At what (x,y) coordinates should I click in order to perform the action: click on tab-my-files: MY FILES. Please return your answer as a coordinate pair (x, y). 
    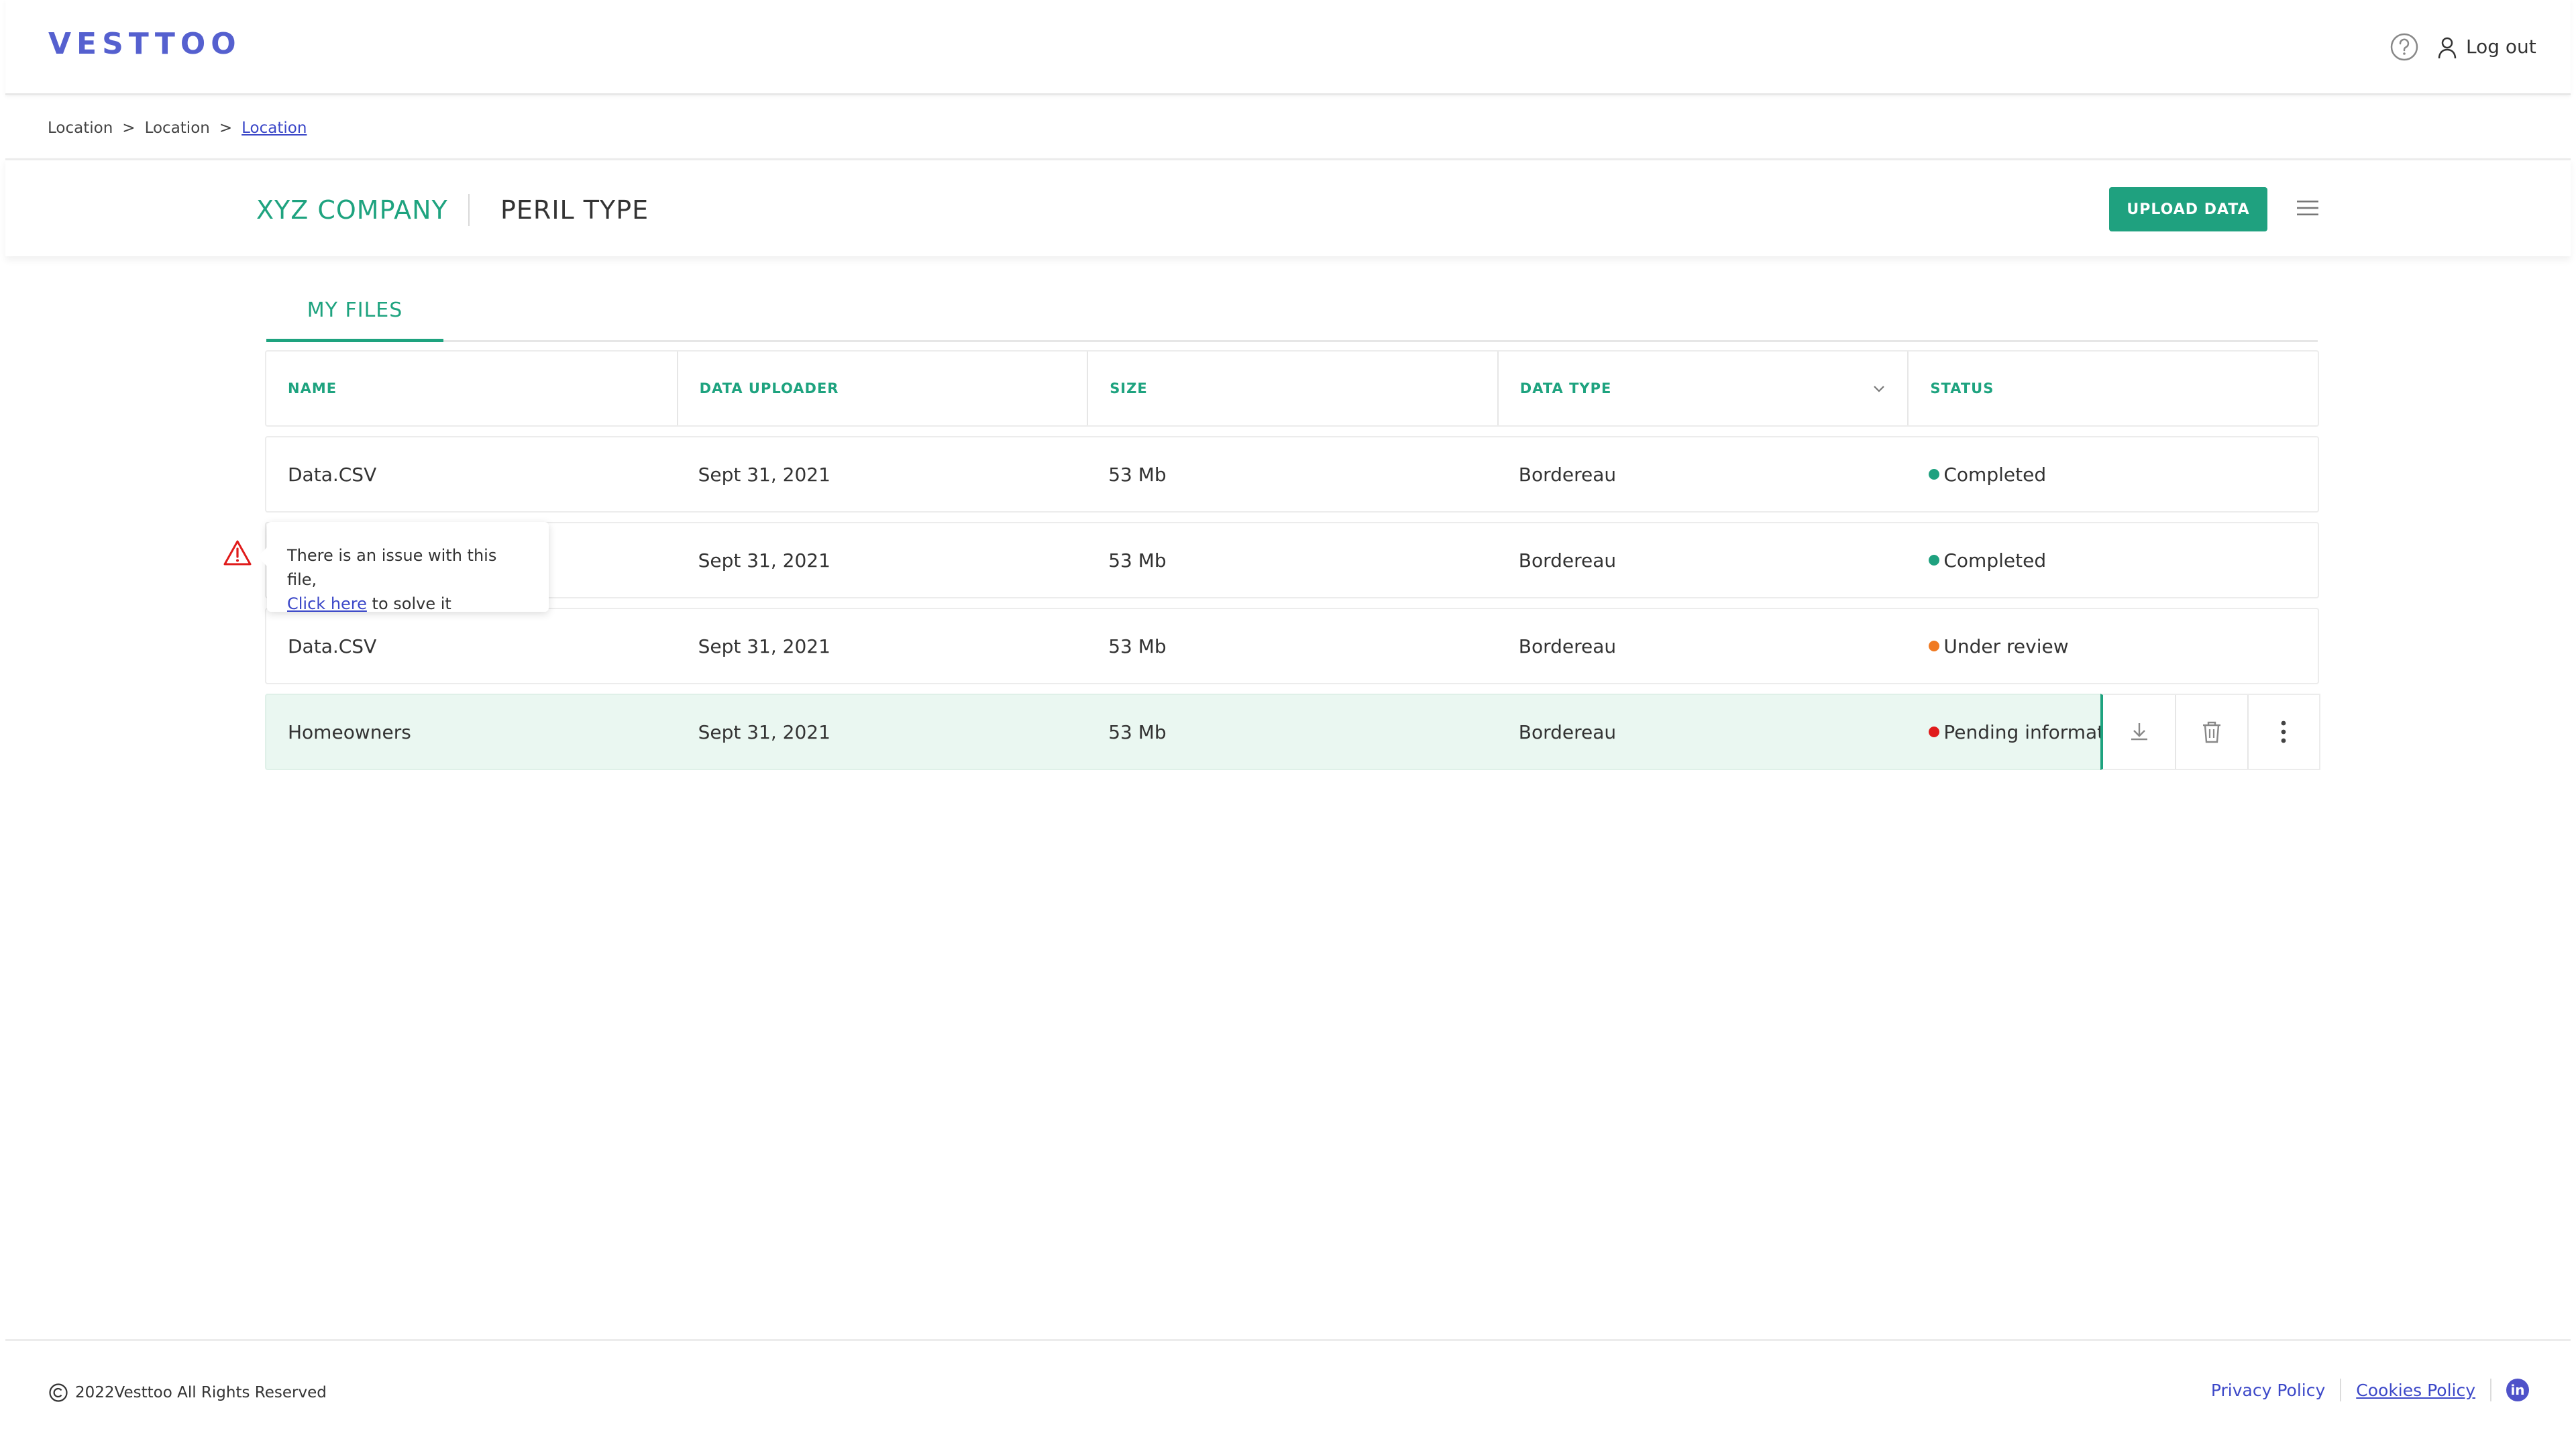
    Looking at the image, I should click on (354, 312).